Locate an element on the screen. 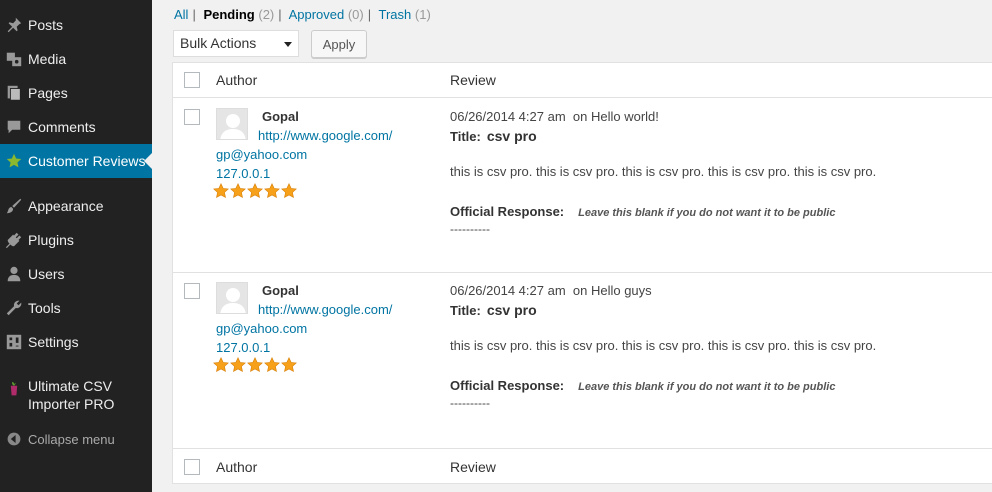  apply-button: Apply is located at coordinates (339, 44).